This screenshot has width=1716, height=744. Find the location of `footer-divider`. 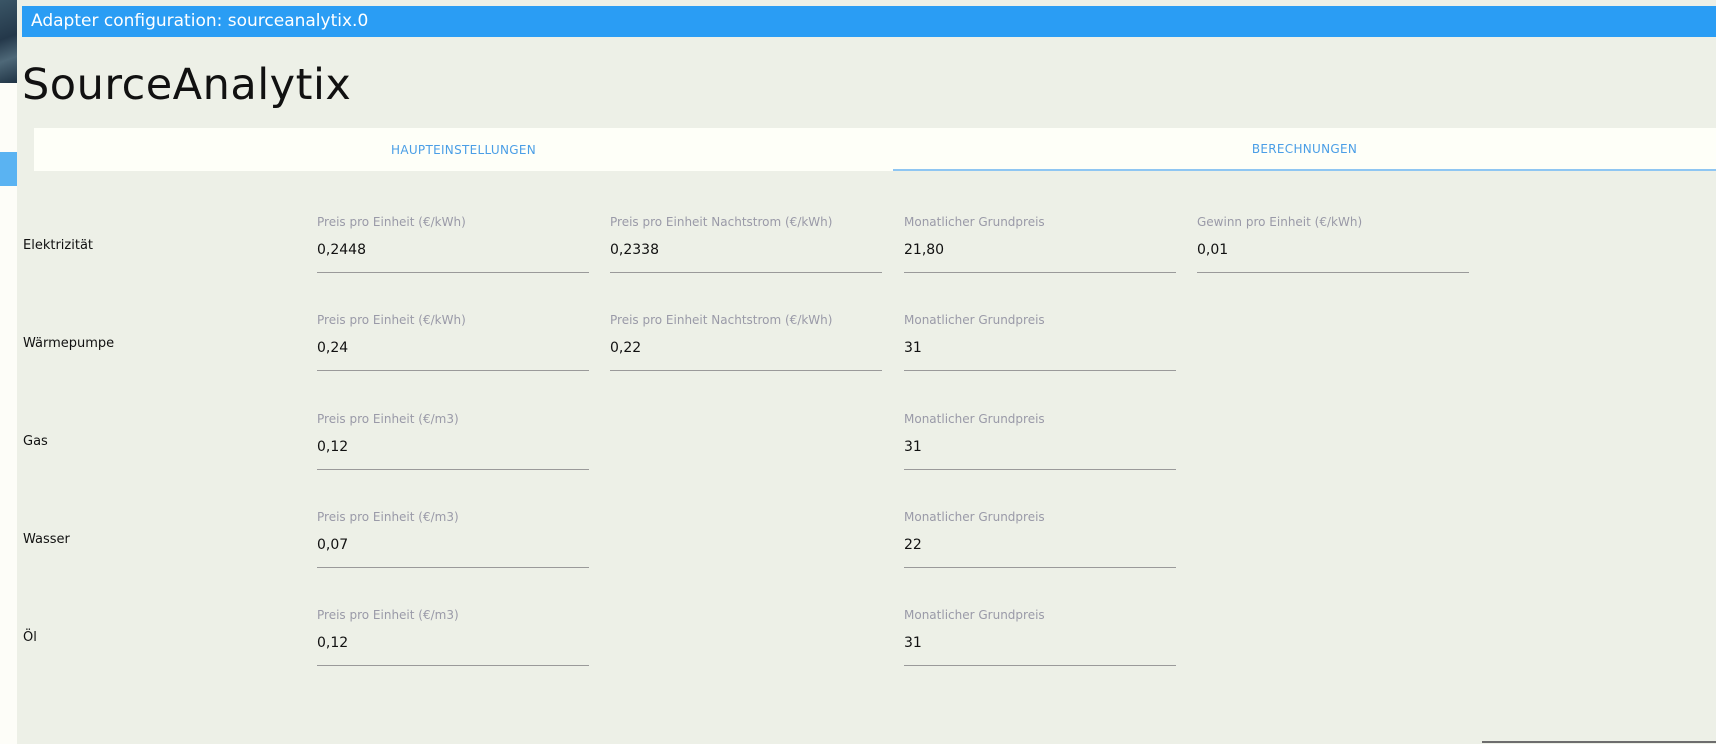

footer-divider is located at coordinates (1599, 742).